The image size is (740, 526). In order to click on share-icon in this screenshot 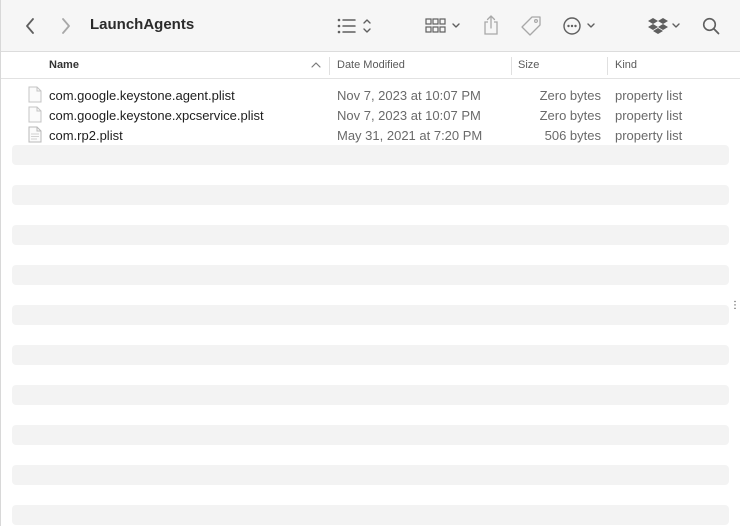, I will do `click(491, 25)`.